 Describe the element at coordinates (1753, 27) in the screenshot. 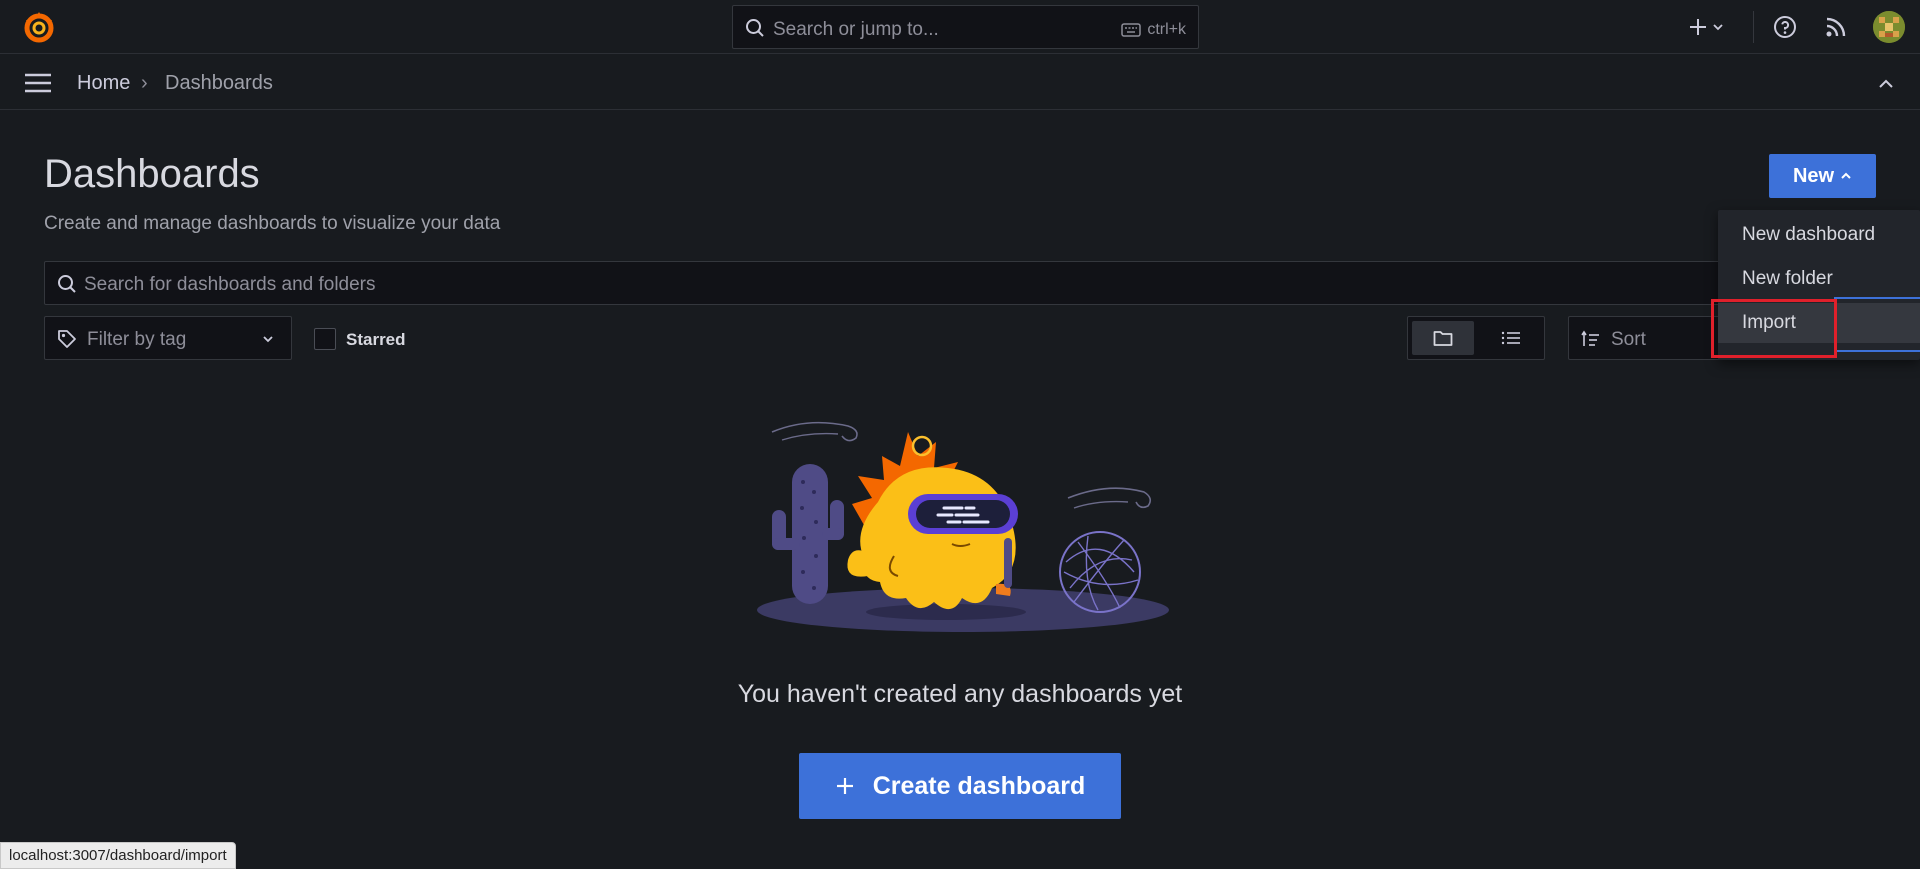

I see `toolbar-divider` at that location.